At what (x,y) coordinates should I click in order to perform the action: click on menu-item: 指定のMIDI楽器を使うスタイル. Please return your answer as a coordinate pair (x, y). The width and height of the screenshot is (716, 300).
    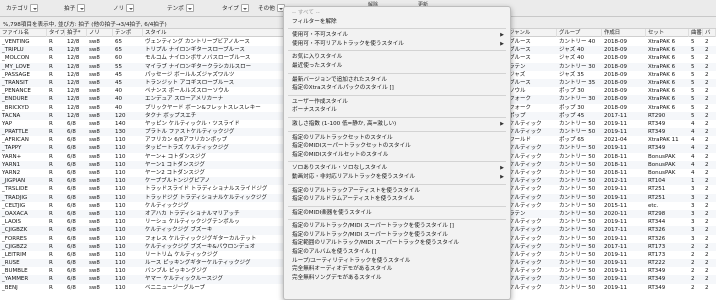
    Looking at the image, I should click on (397, 213).